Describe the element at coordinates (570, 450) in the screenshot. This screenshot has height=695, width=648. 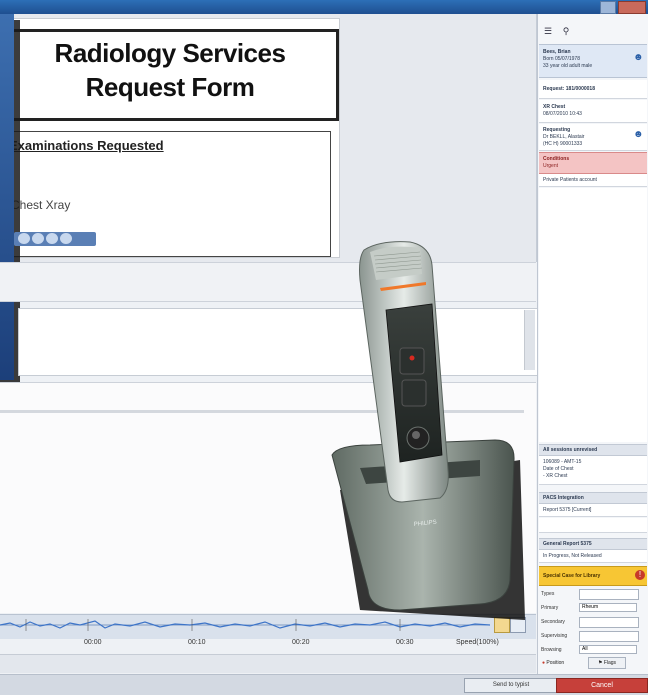
I see `sessions-label: All sessions unrevised` at that location.